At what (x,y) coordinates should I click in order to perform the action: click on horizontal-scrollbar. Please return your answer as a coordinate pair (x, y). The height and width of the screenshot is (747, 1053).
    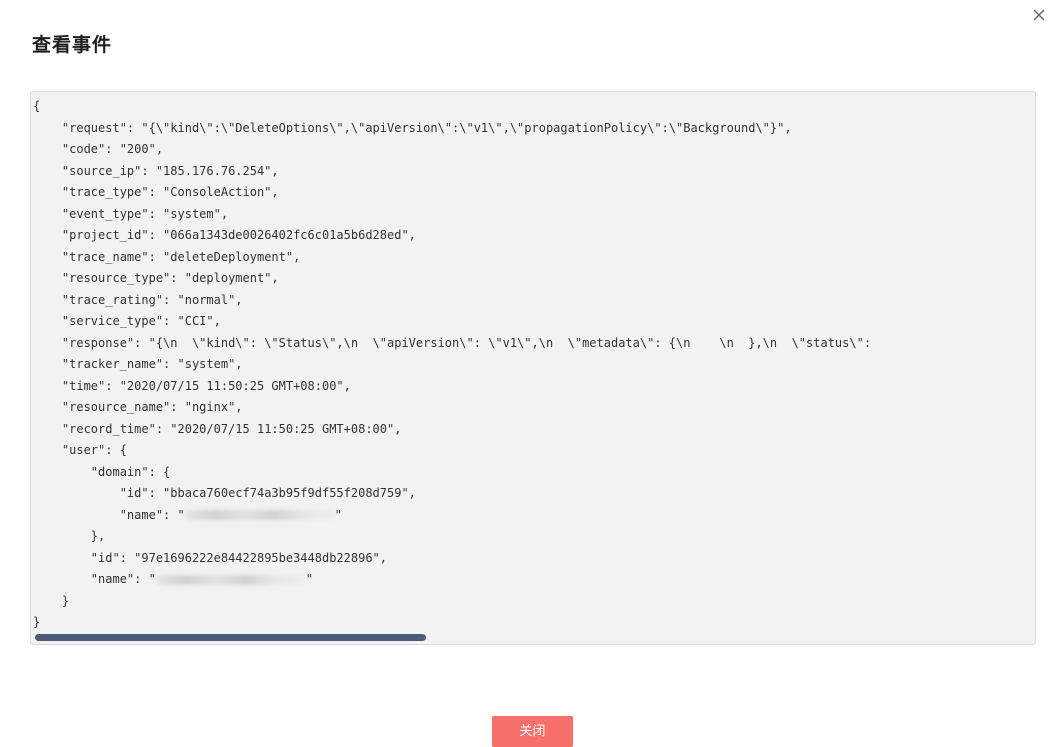
    Looking at the image, I should click on (533, 638).